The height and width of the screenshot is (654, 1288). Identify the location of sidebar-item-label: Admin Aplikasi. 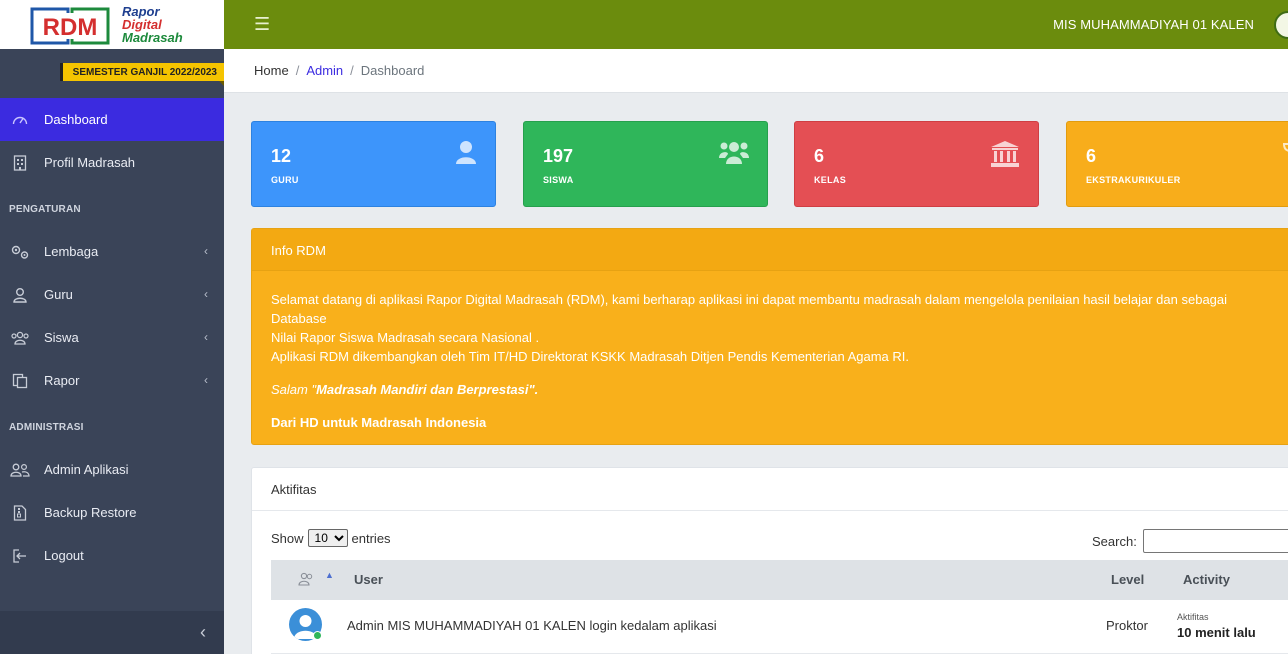
(86, 469).